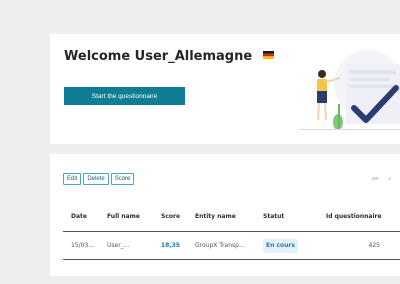 This screenshot has width=400, height=284. Describe the element at coordinates (280, 245) in the screenshot. I see `status-badge: En cours` at that location.